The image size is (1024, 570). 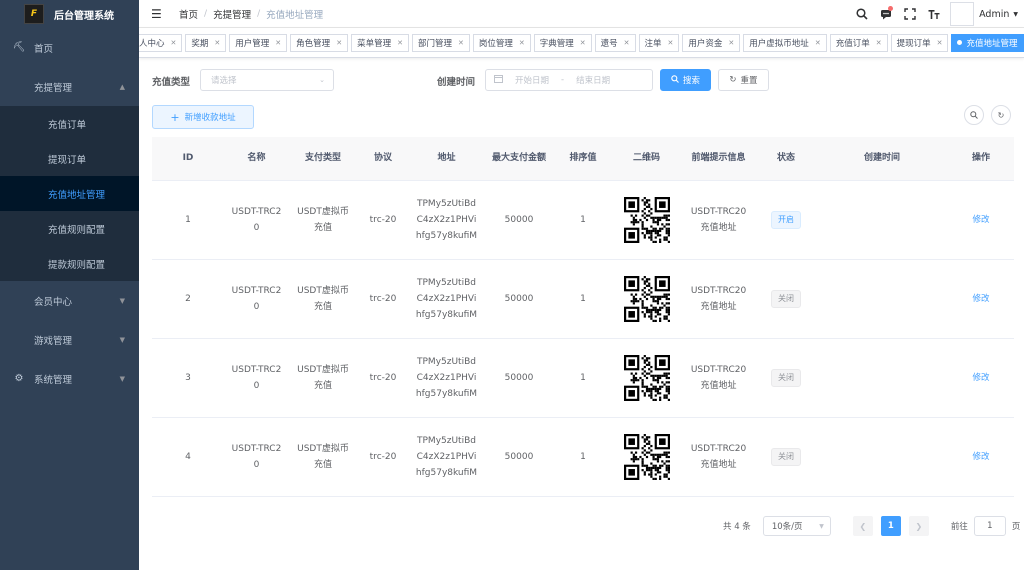 What do you see at coordinates (157, 14) in the screenshot?
I see `hamburger-icon: ☰` at bounding box center [157, 14].